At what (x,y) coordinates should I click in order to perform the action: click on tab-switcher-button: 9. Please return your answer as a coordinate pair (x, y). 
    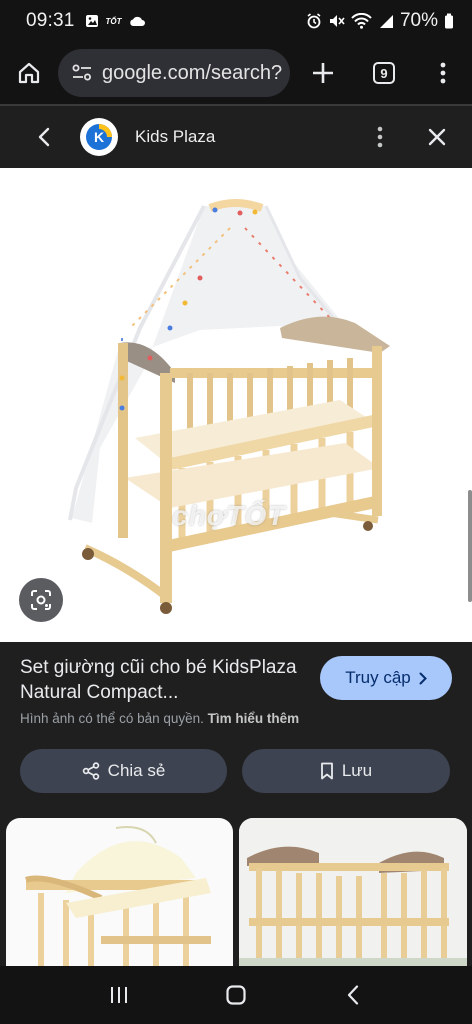
    Looking at the image, I should click on (384, 73).